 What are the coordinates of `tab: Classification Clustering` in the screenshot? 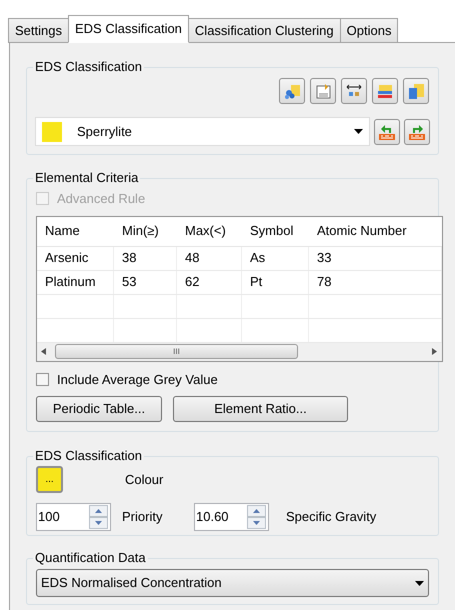 It's located at (264, 30).